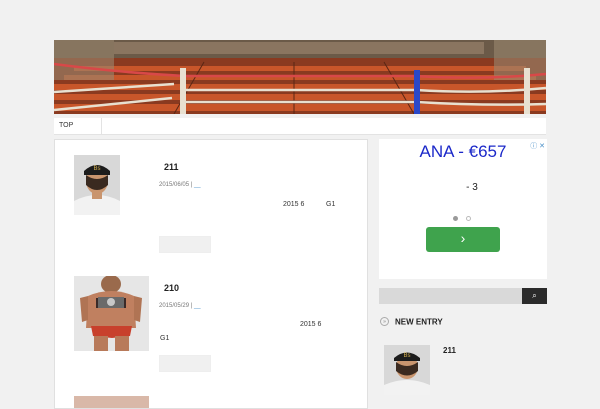  I want to click on post-meta: 2015/06/05 | __, so click(180, 185).